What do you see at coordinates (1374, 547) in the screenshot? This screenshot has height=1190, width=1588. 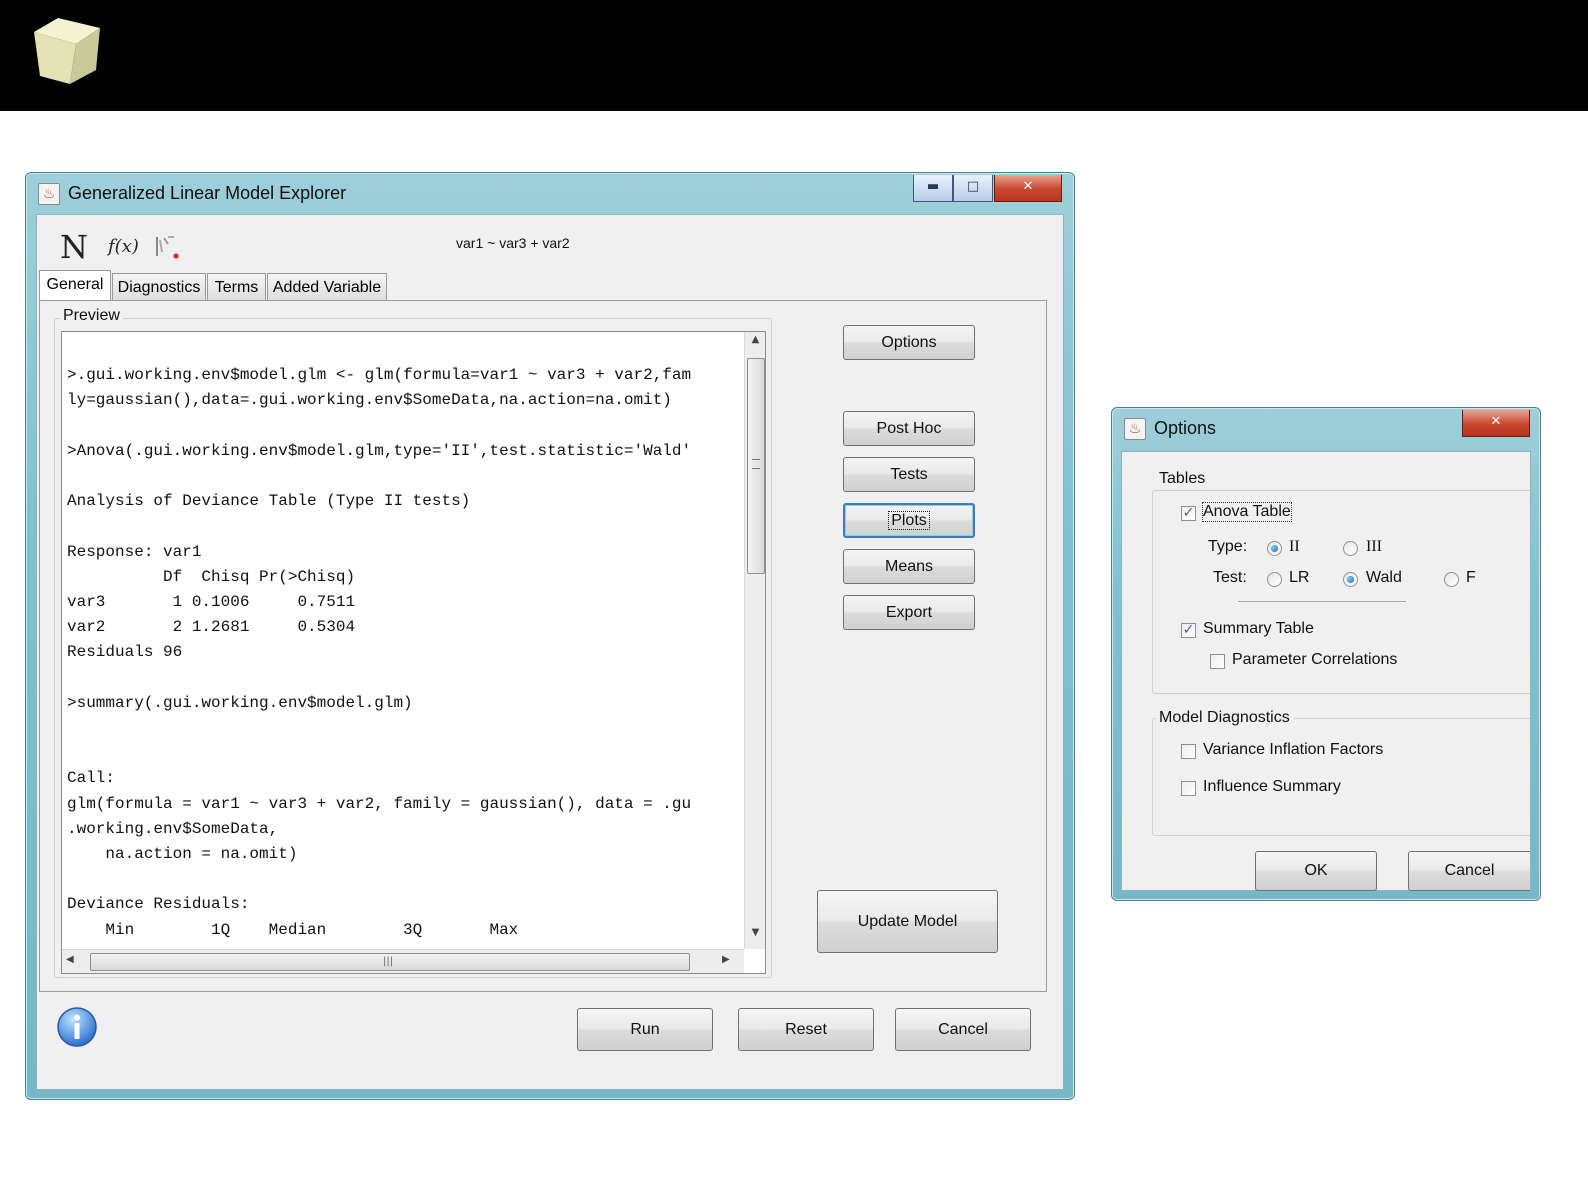 I see `type-iii-label: III` at bounding box center [1374, 547].